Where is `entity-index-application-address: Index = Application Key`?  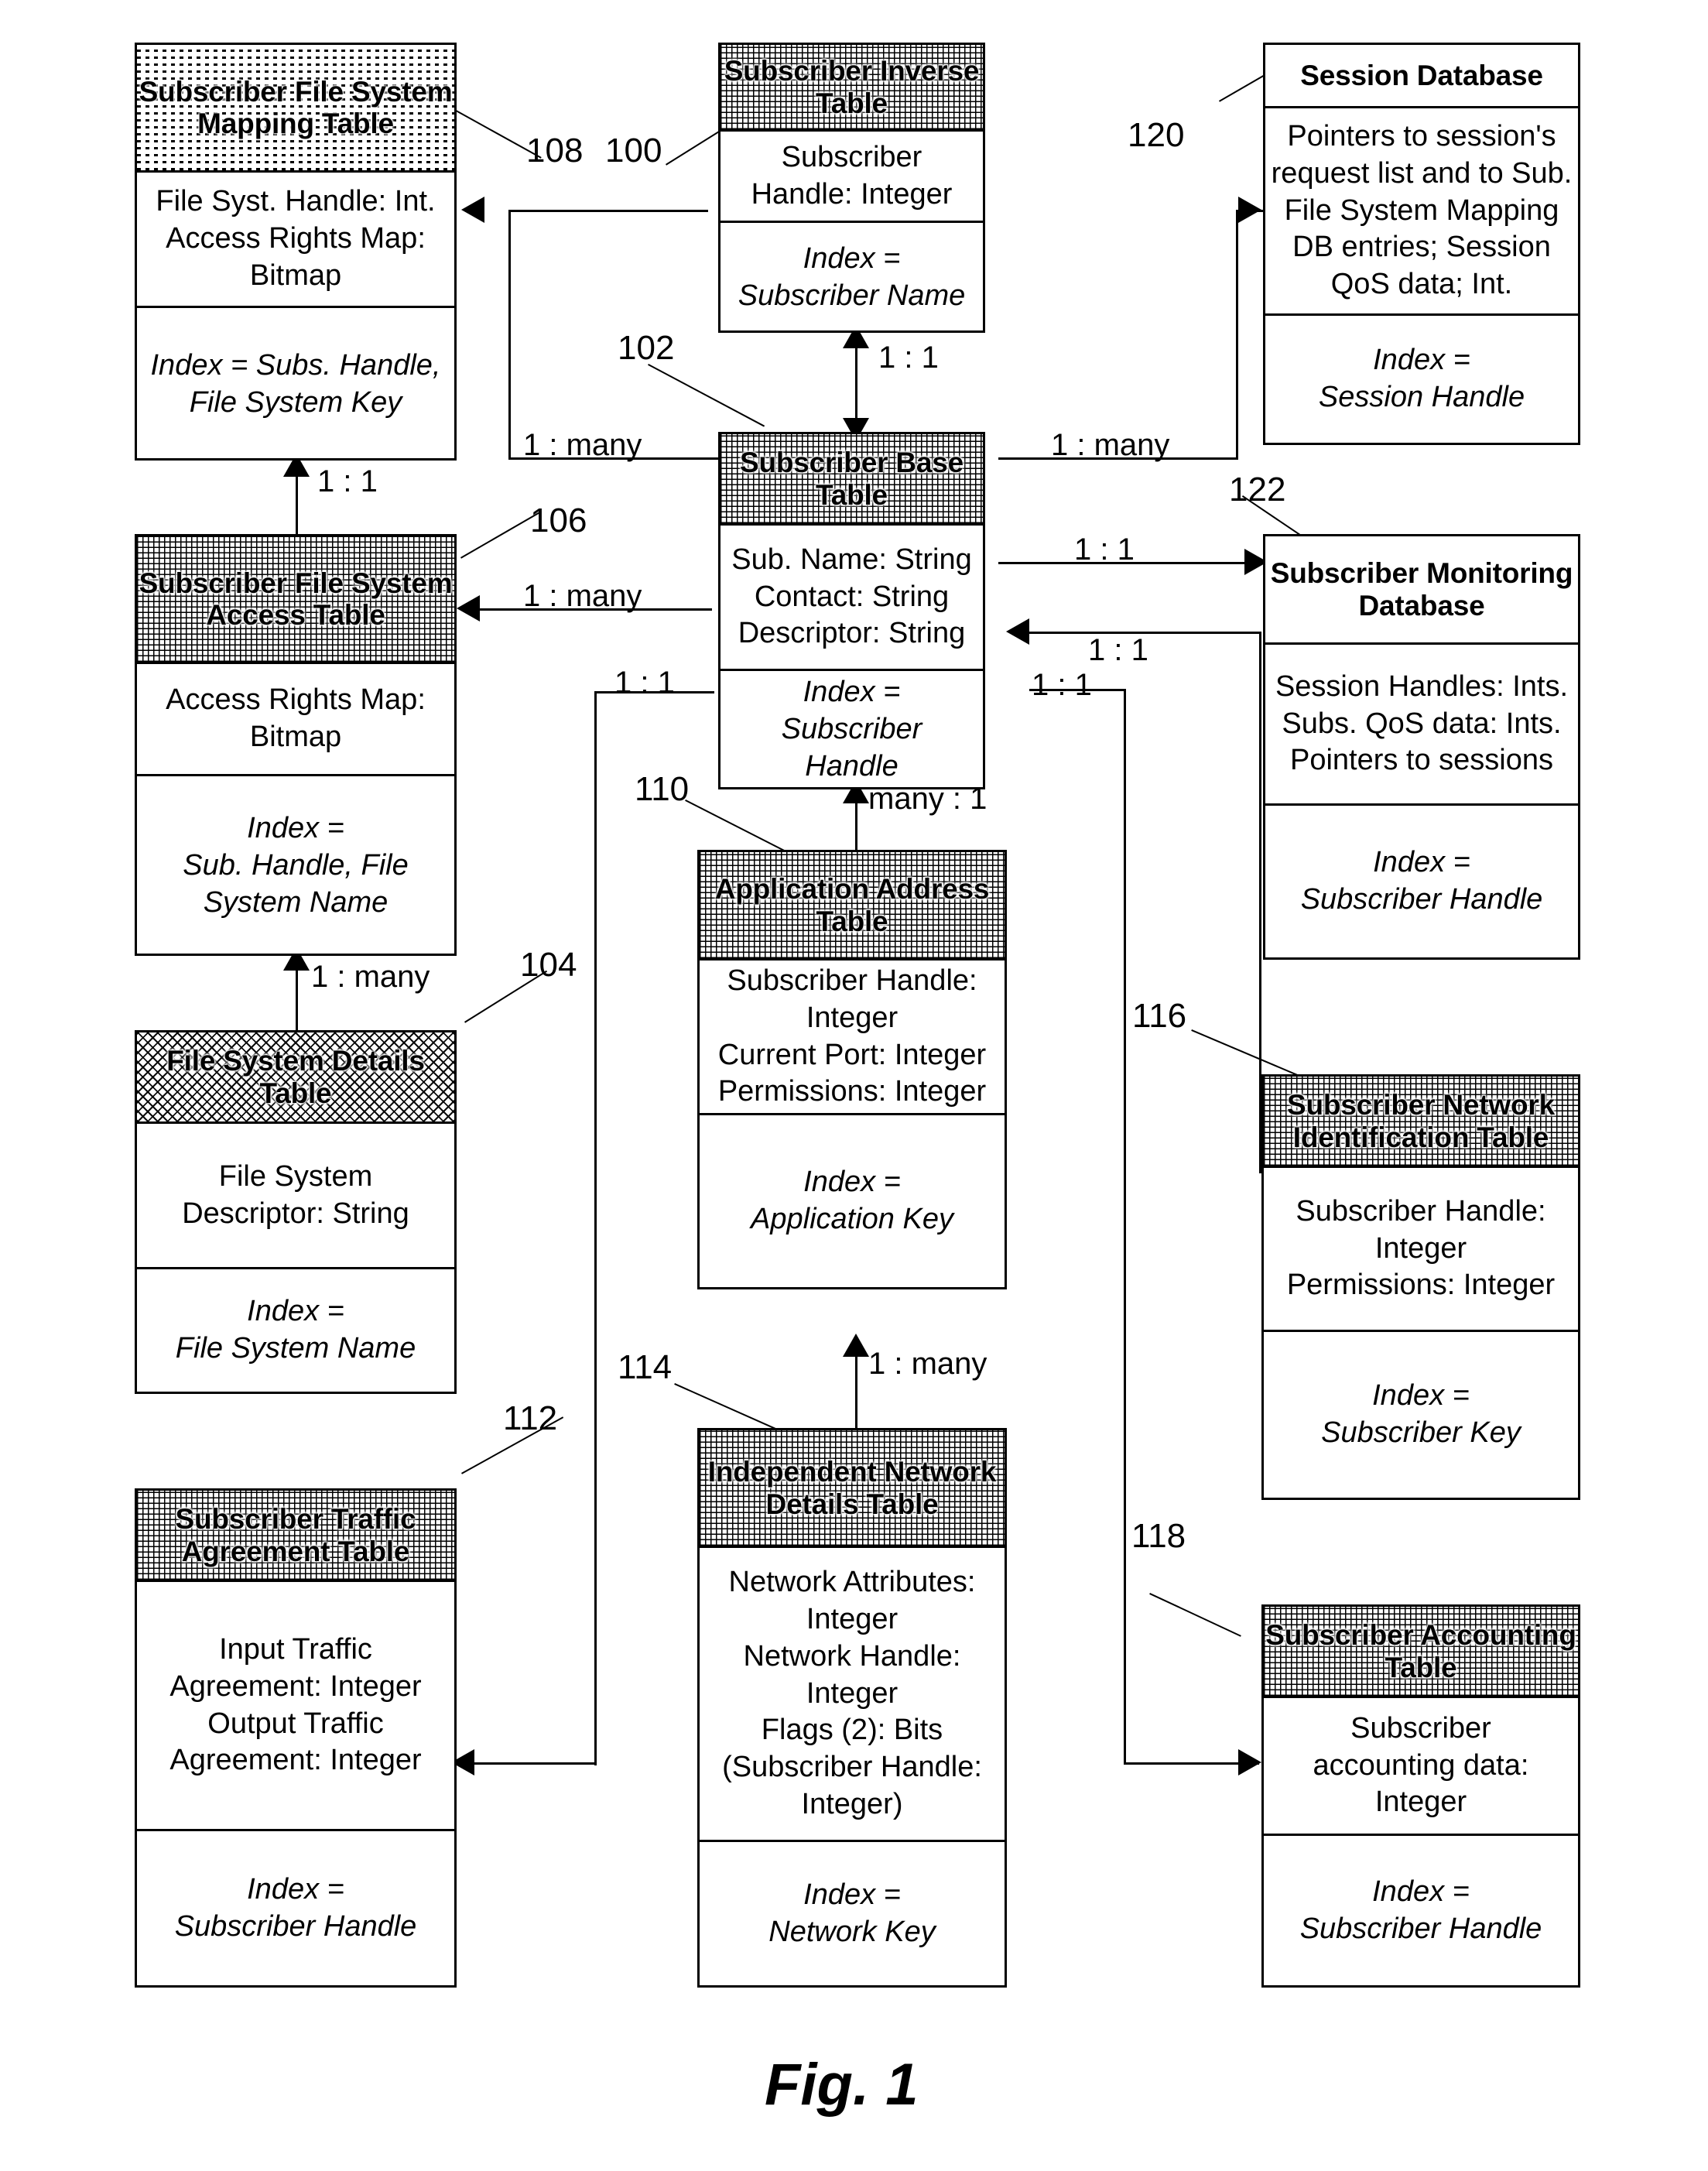
entity-index-application-address: Index = Application Key is located at coordinates (853, 1201).